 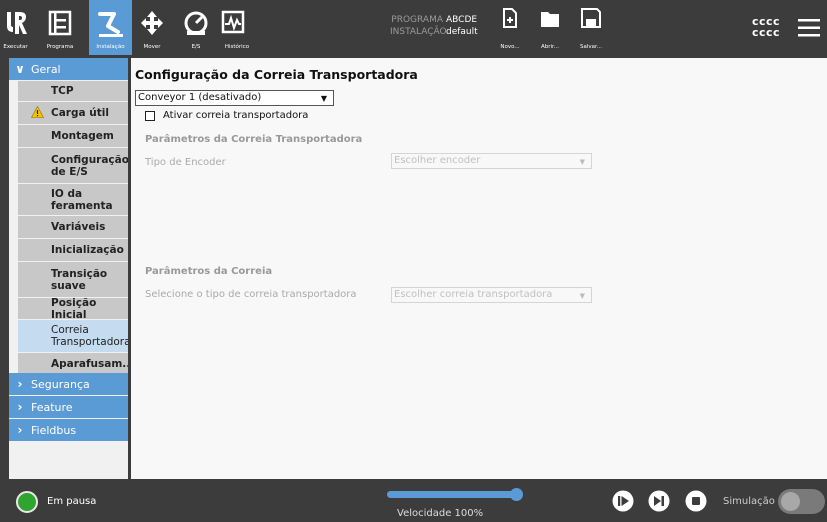 What do you see at coordinates (254, 139) in the screenshot?
I see `conveyor-params-title: Parâmetros da Correia Transportadora` at bounding box center [254, 139].